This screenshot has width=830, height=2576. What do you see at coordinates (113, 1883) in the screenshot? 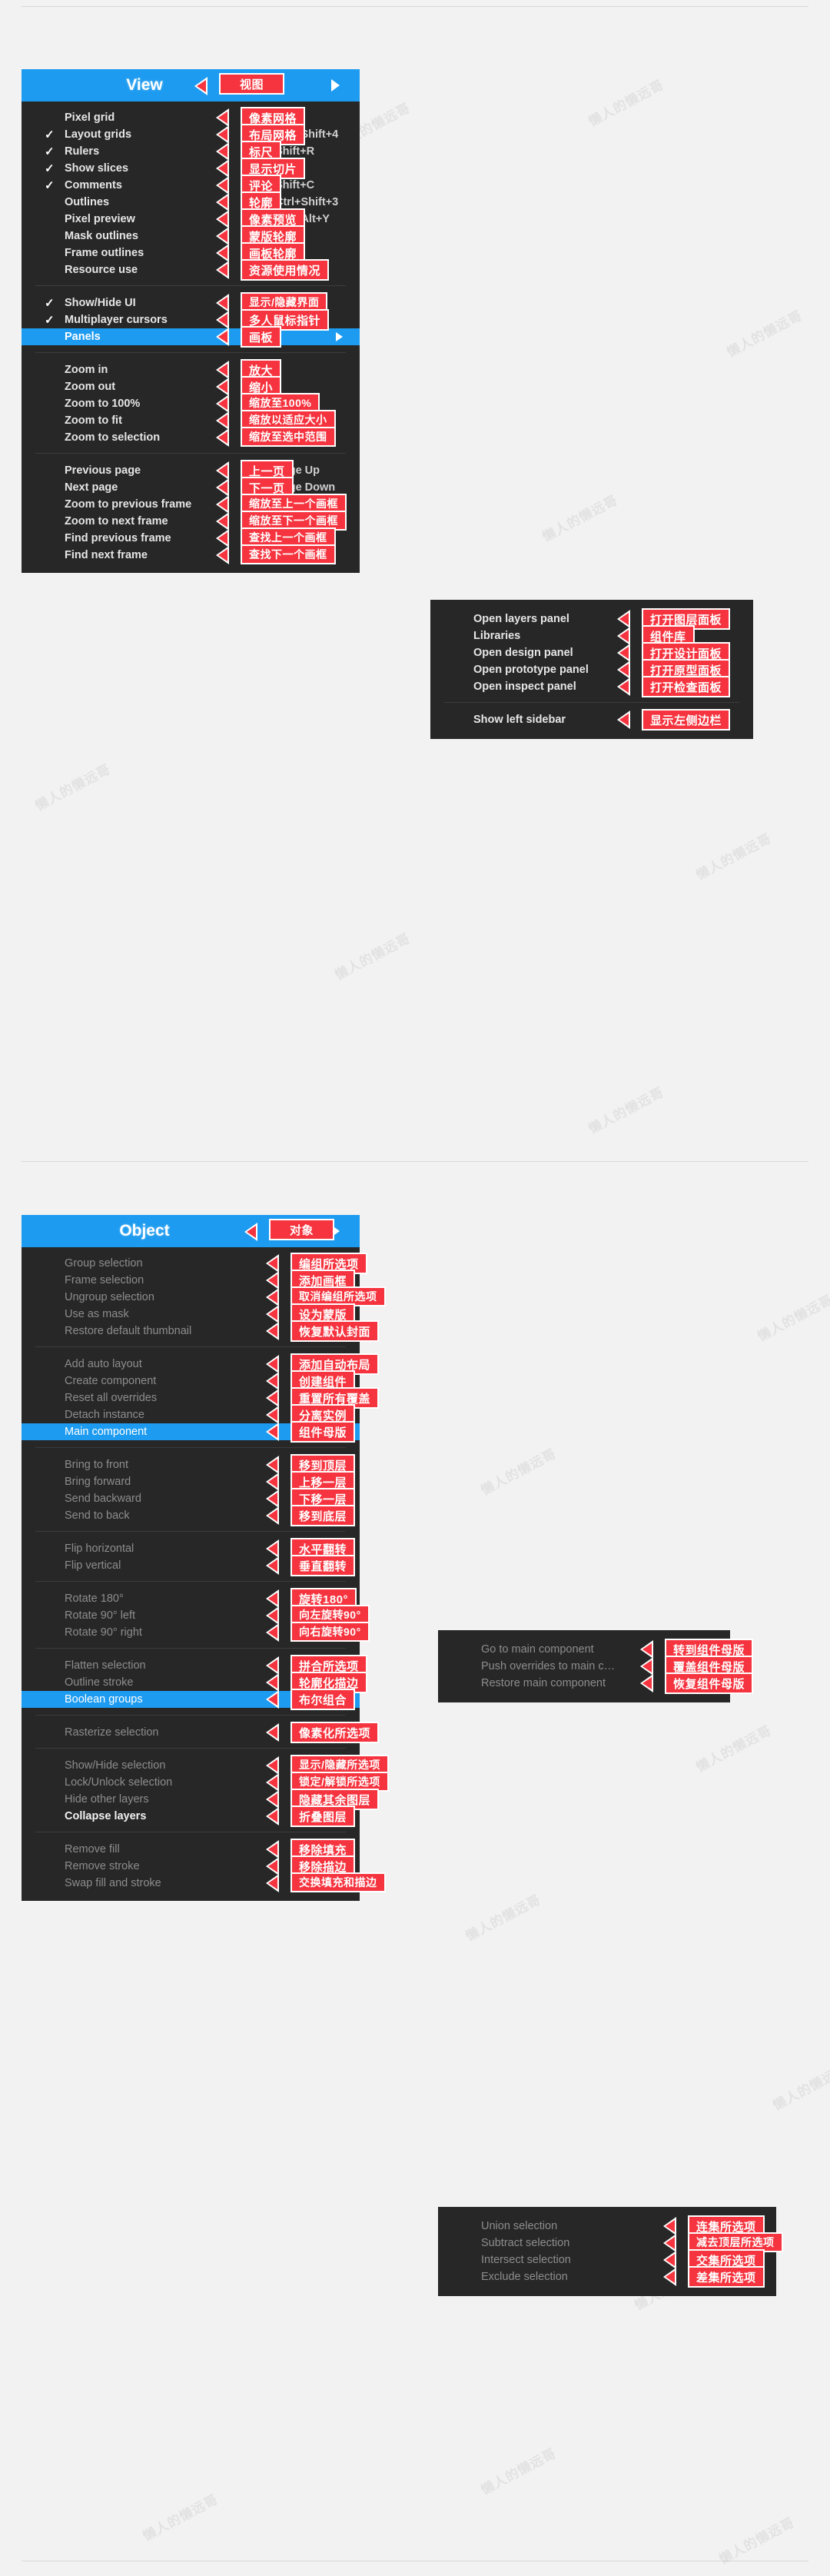
I see `menu-item-label: Swap fill and stroke` at bounding box center [113, 1883].